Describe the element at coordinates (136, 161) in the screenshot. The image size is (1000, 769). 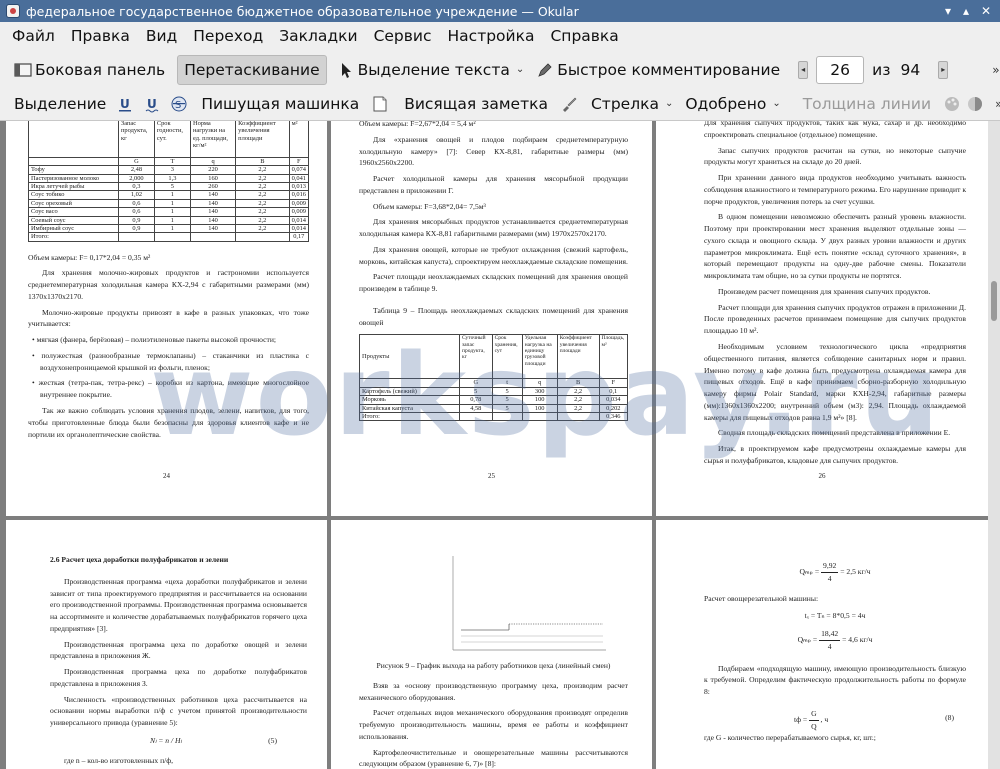
I see `table-cell: G` at that location.